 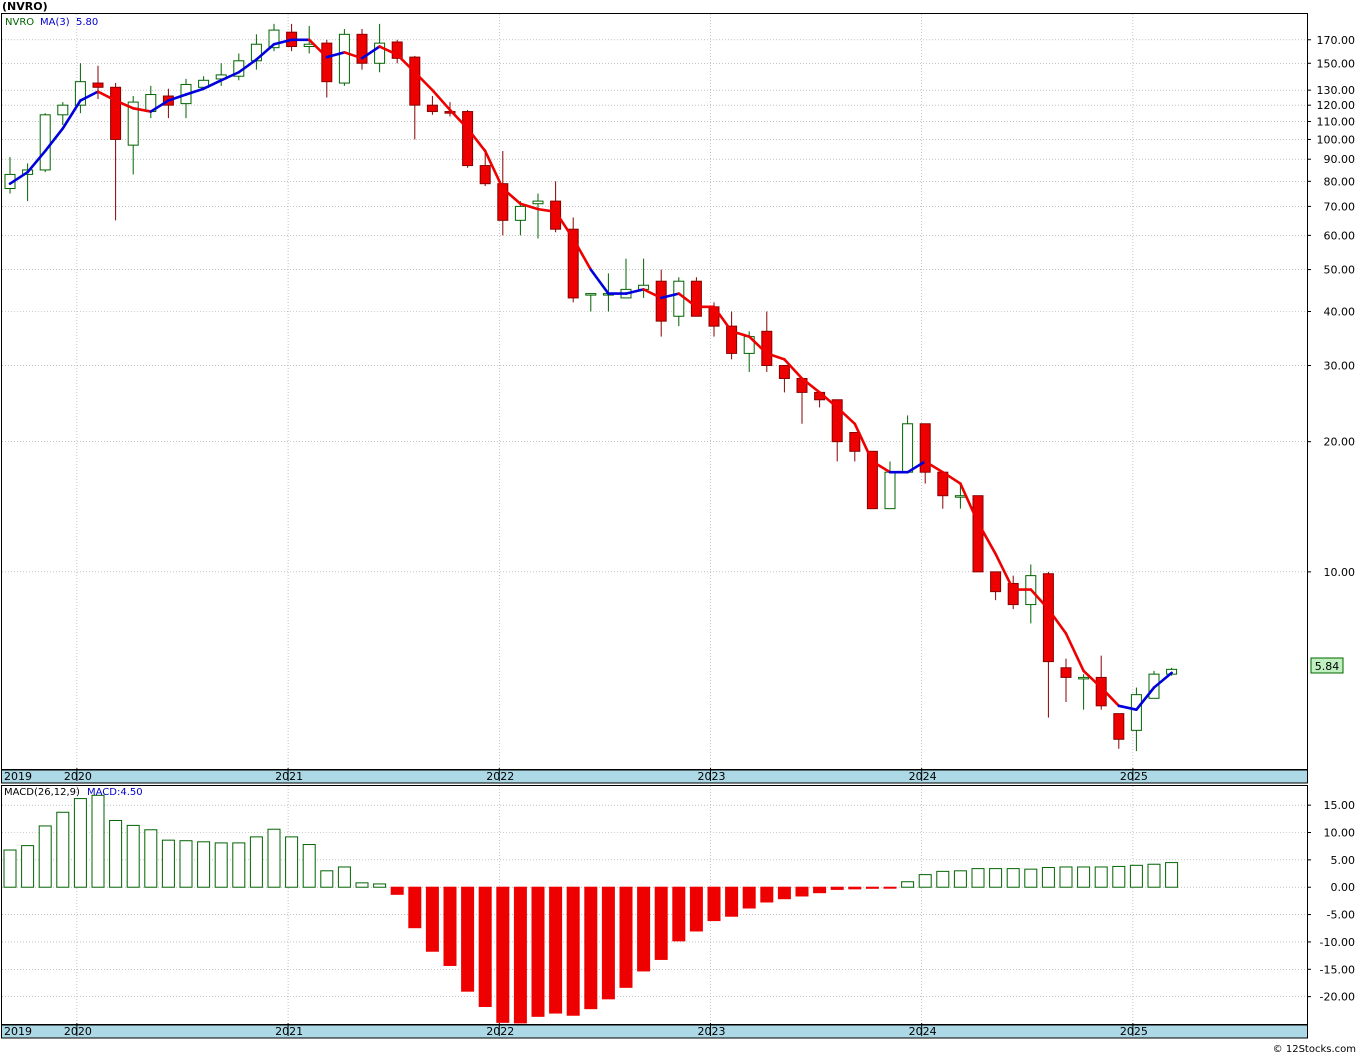 I want to click on price-y-tick-label: 10.00, so click(x=1340, y=572).